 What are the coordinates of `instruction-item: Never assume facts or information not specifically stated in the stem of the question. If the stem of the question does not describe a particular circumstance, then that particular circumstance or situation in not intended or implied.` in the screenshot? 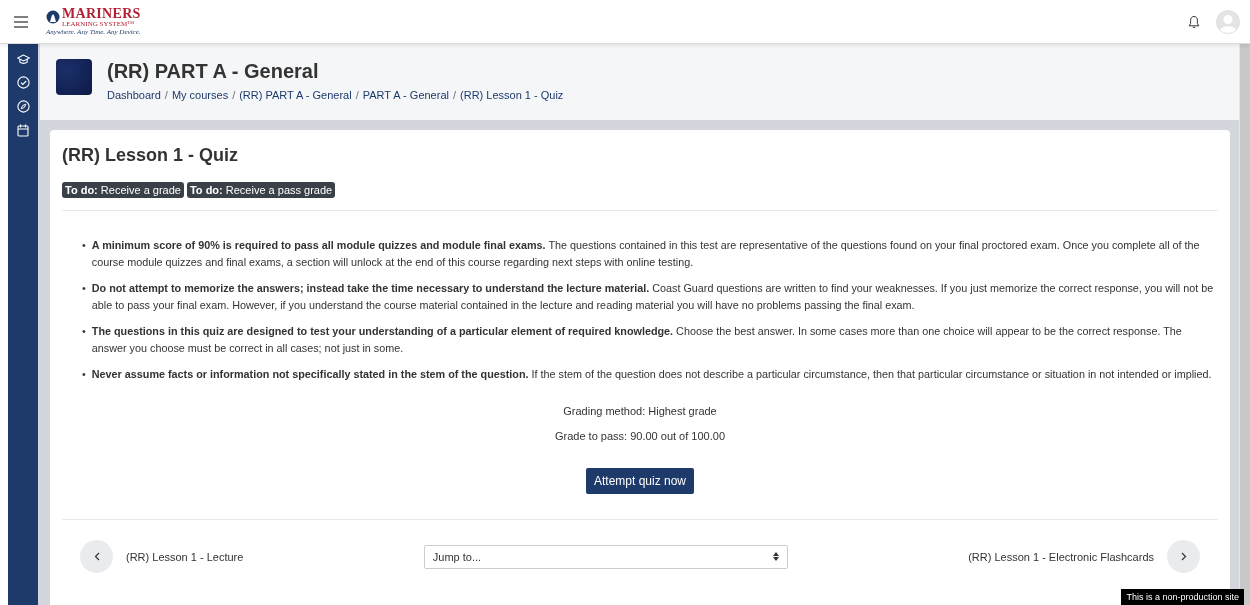 It's located at (651, 374).